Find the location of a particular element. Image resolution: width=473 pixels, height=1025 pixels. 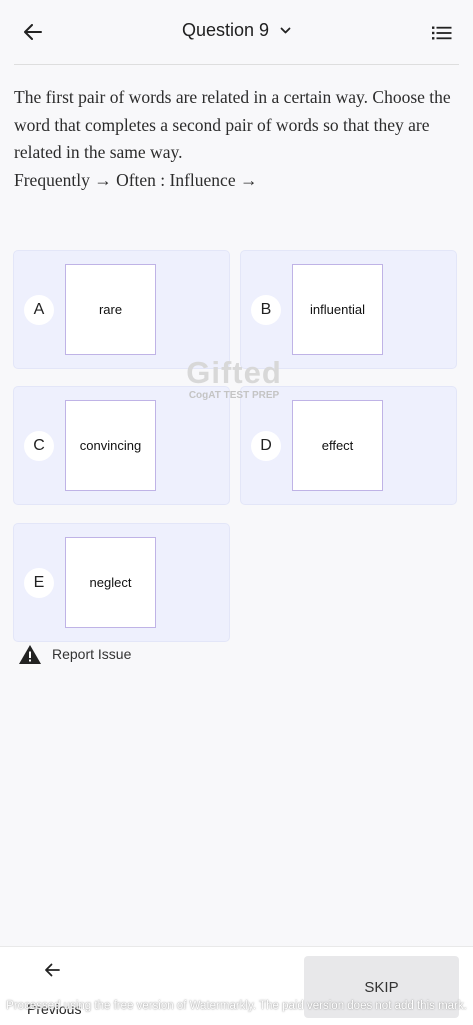

option-letter: D is located at coordinates (266, 446).